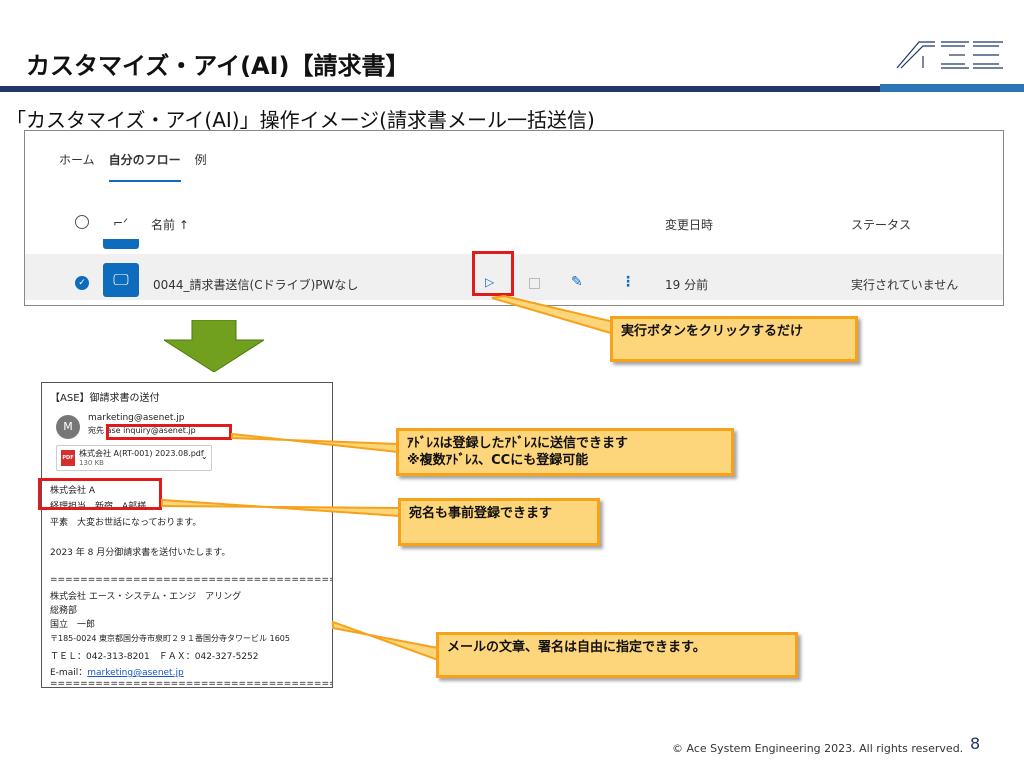  What do you see at coordinates (121, 244) in the screenshot?
I see `selection-indicator` at bounding box center [121, 244].